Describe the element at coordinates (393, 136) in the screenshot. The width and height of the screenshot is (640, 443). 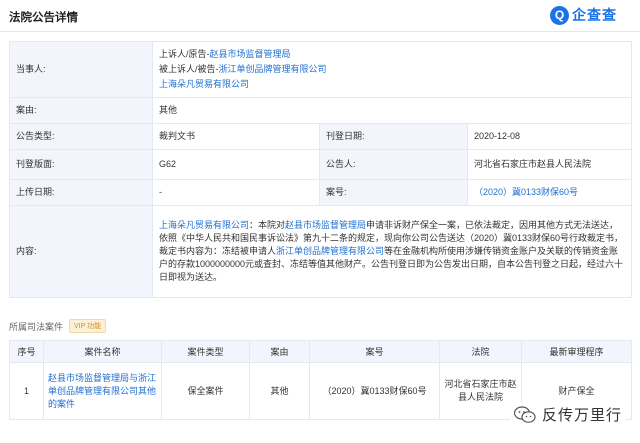
I see `pubdate-label: 刊登日期:` at that location.